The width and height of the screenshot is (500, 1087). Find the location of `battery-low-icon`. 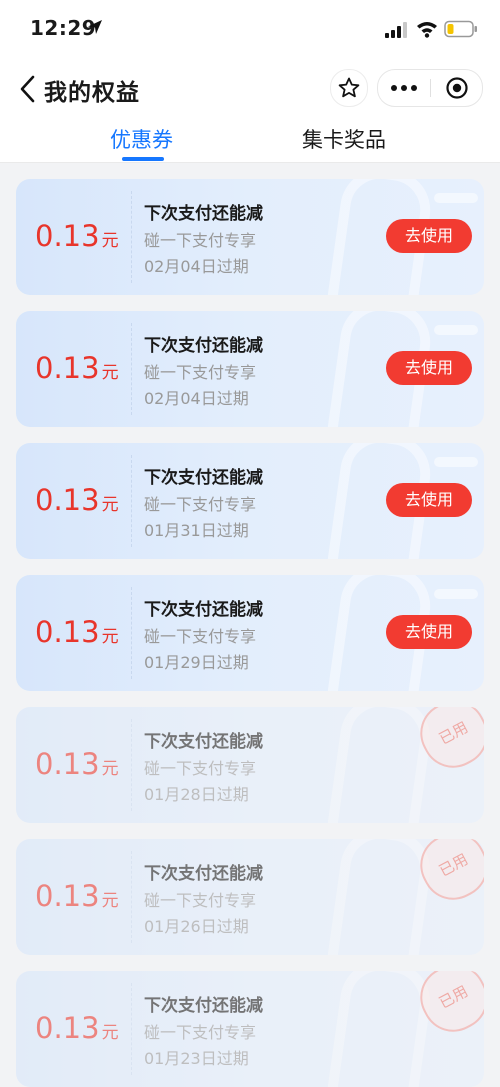

battery-low-icon is located at coordinates (460, 29).